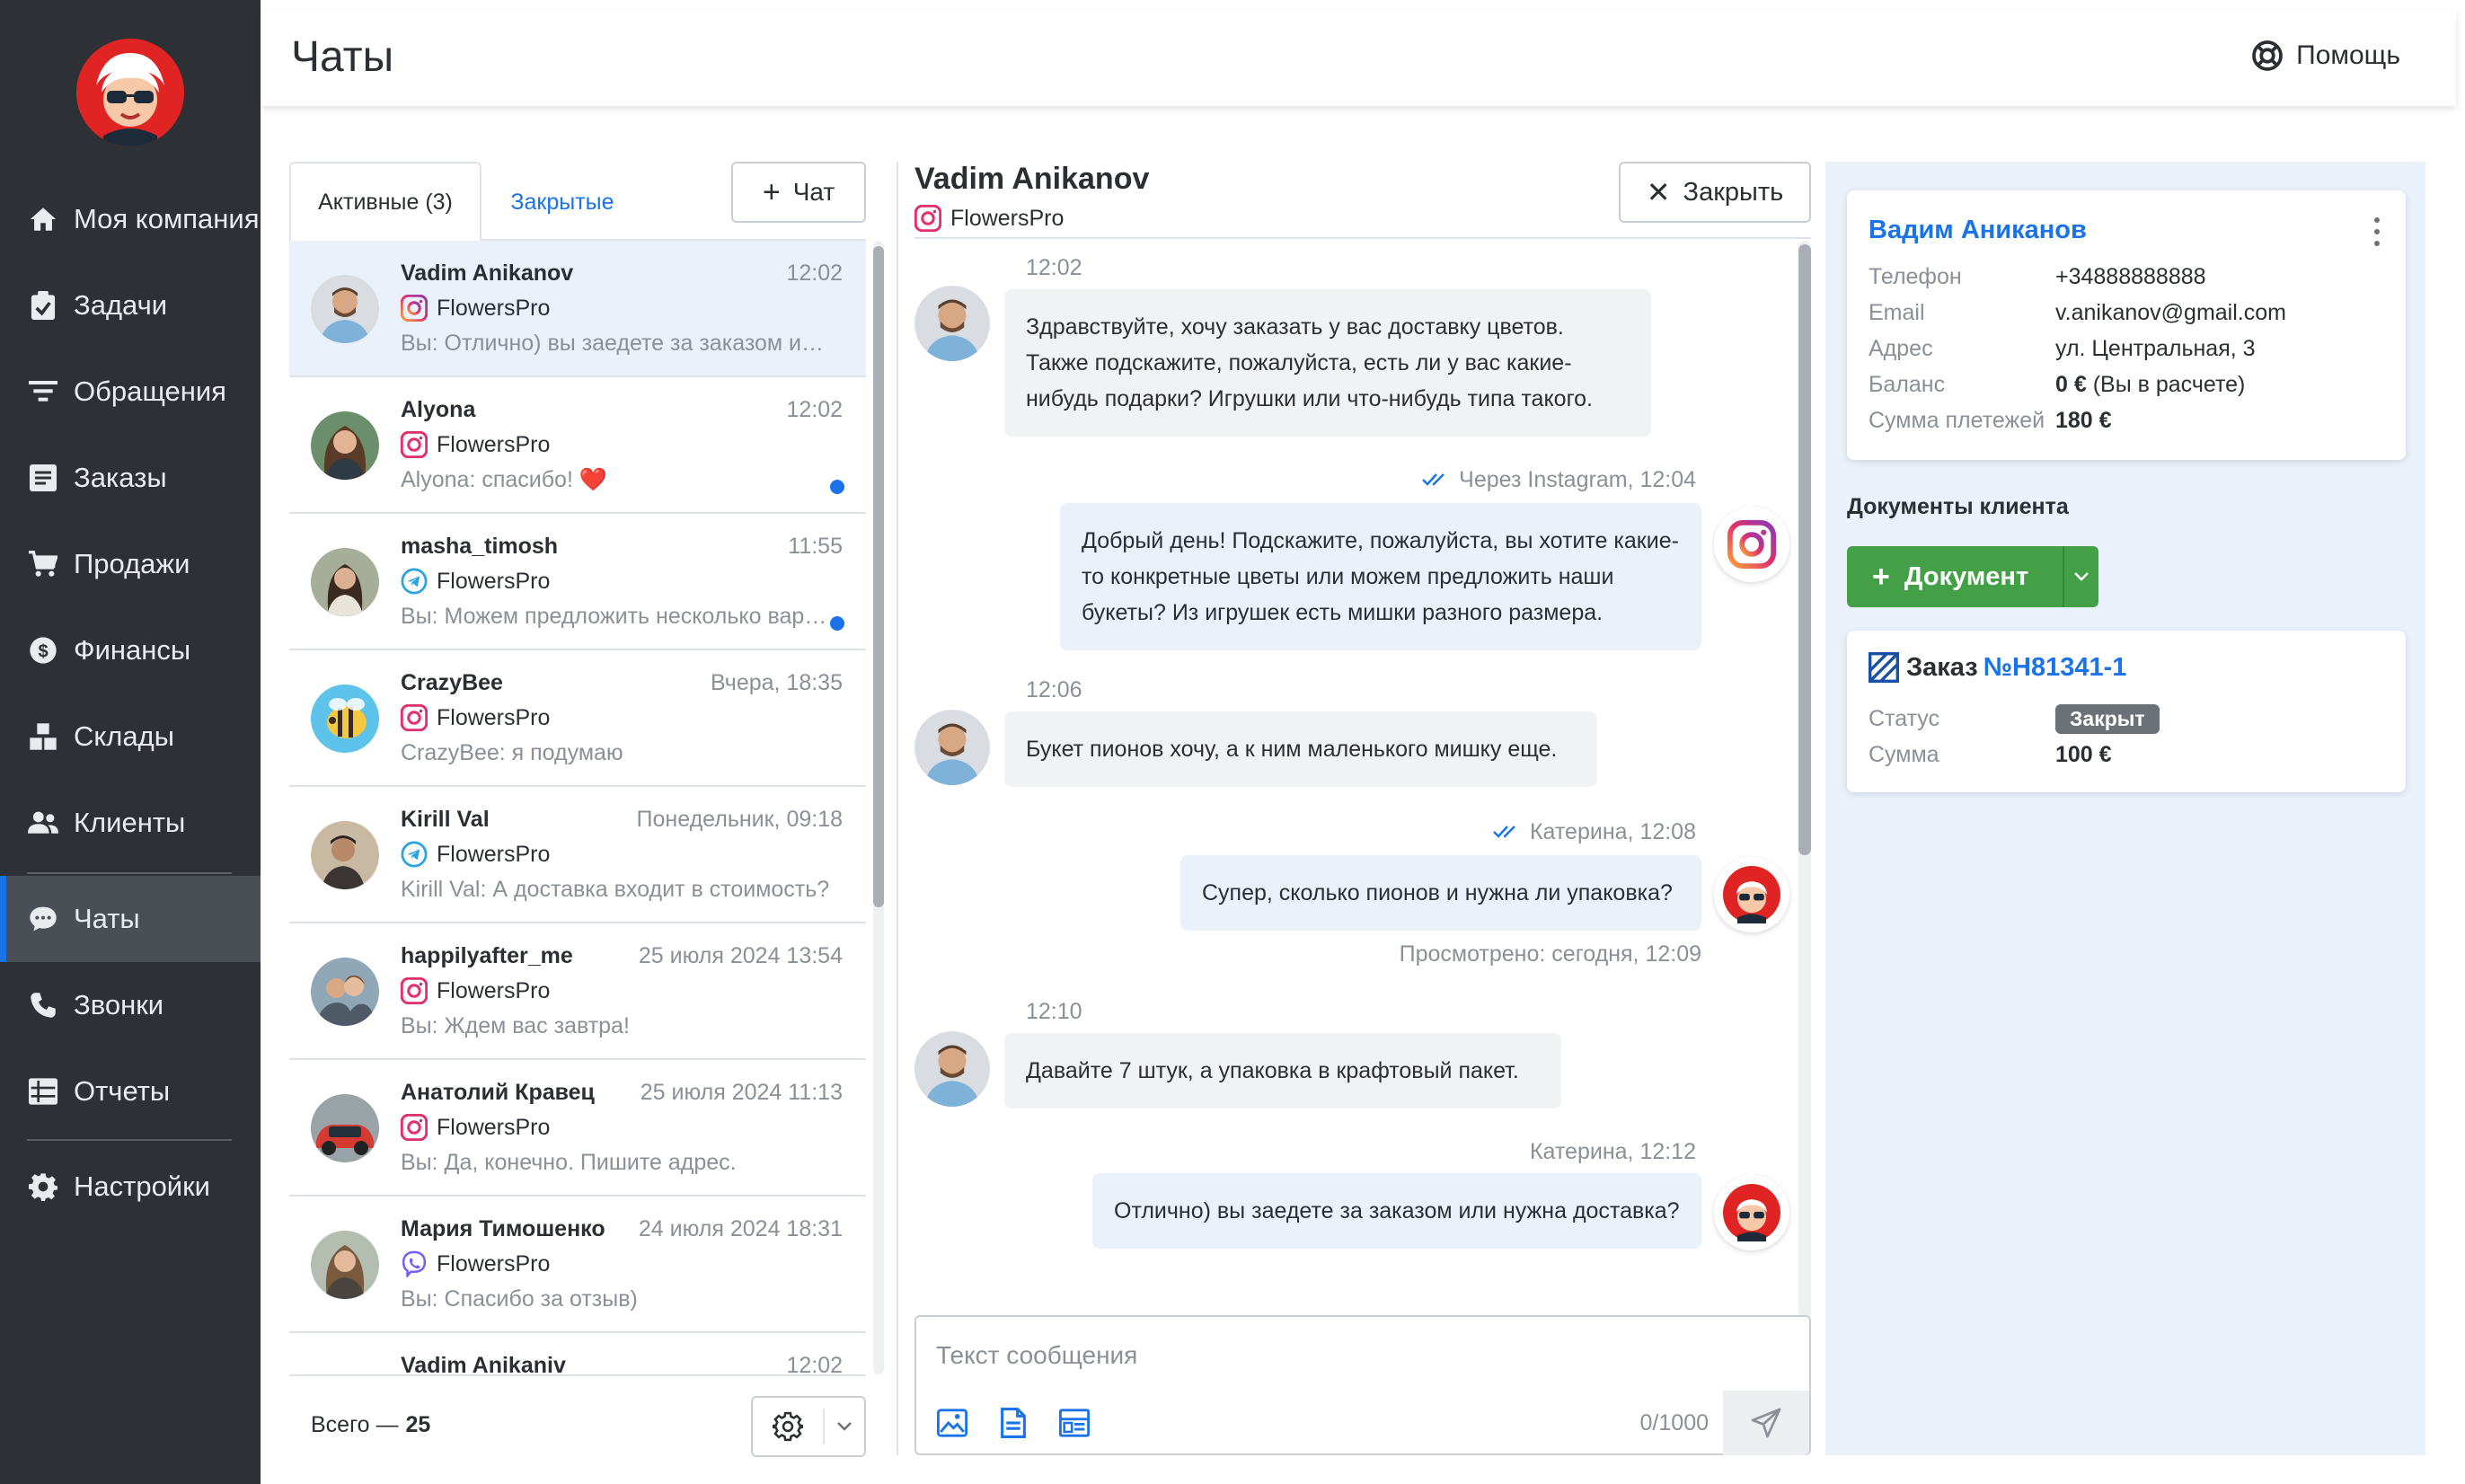  What do you see at coordinates (386, 202) in the screenshot?
I see `tab-active-chats: Активные (3)` at bounding box center [386, 202].